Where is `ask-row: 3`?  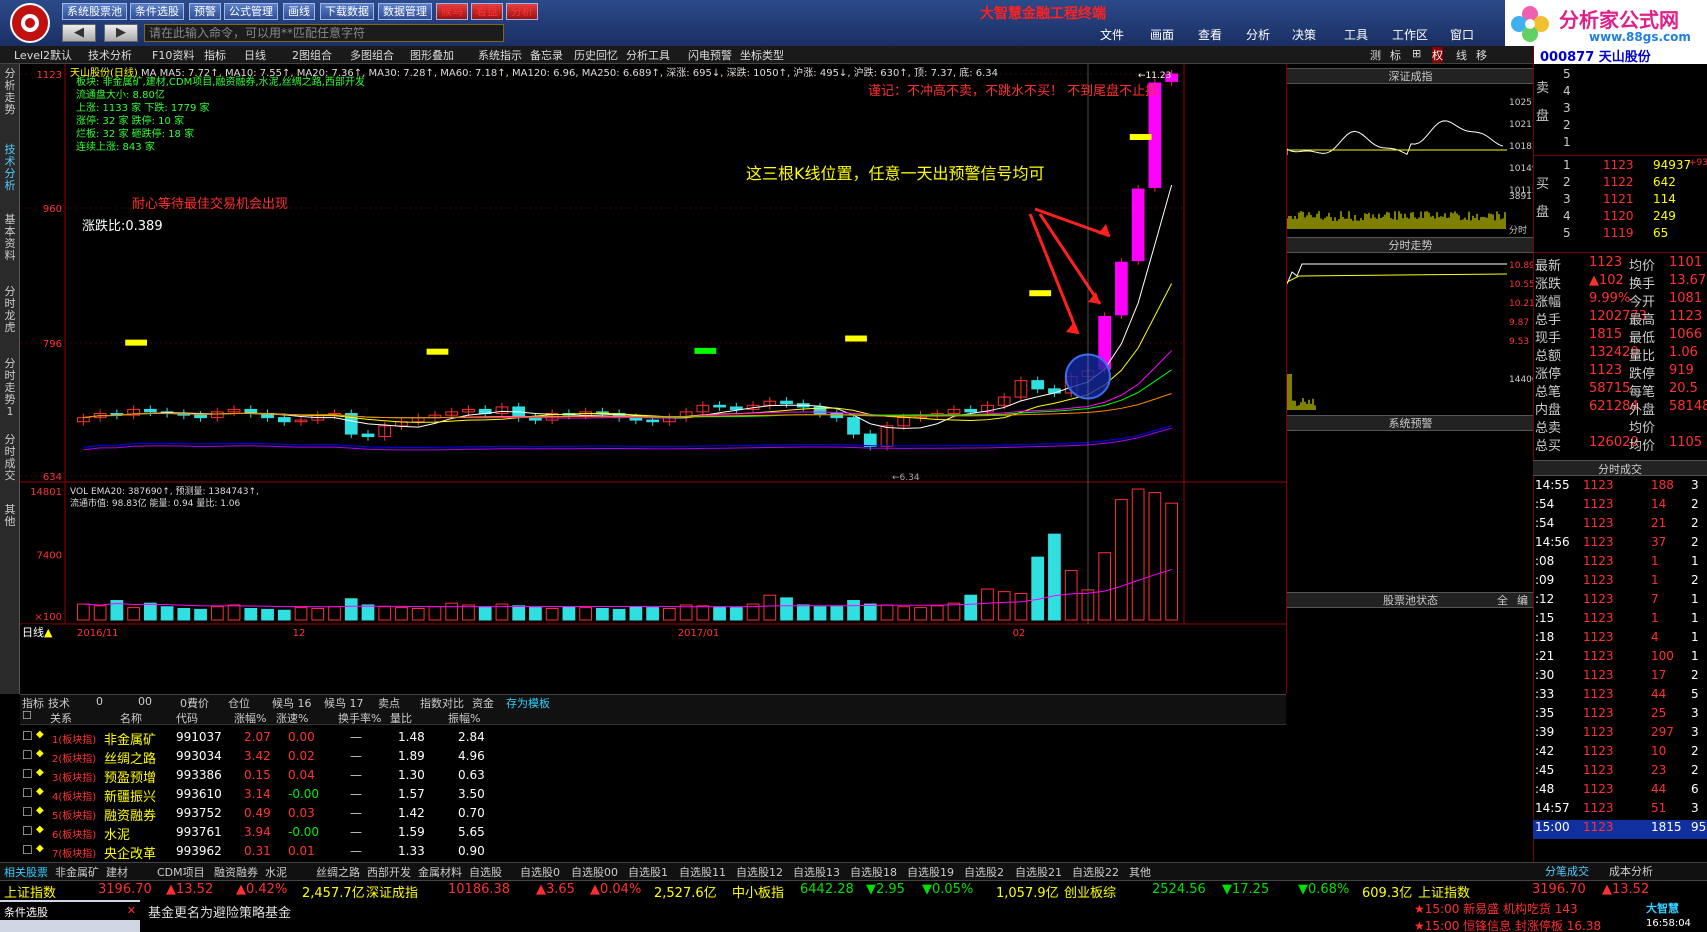 ask-row: 3 is located at coordinates (1620, 109).